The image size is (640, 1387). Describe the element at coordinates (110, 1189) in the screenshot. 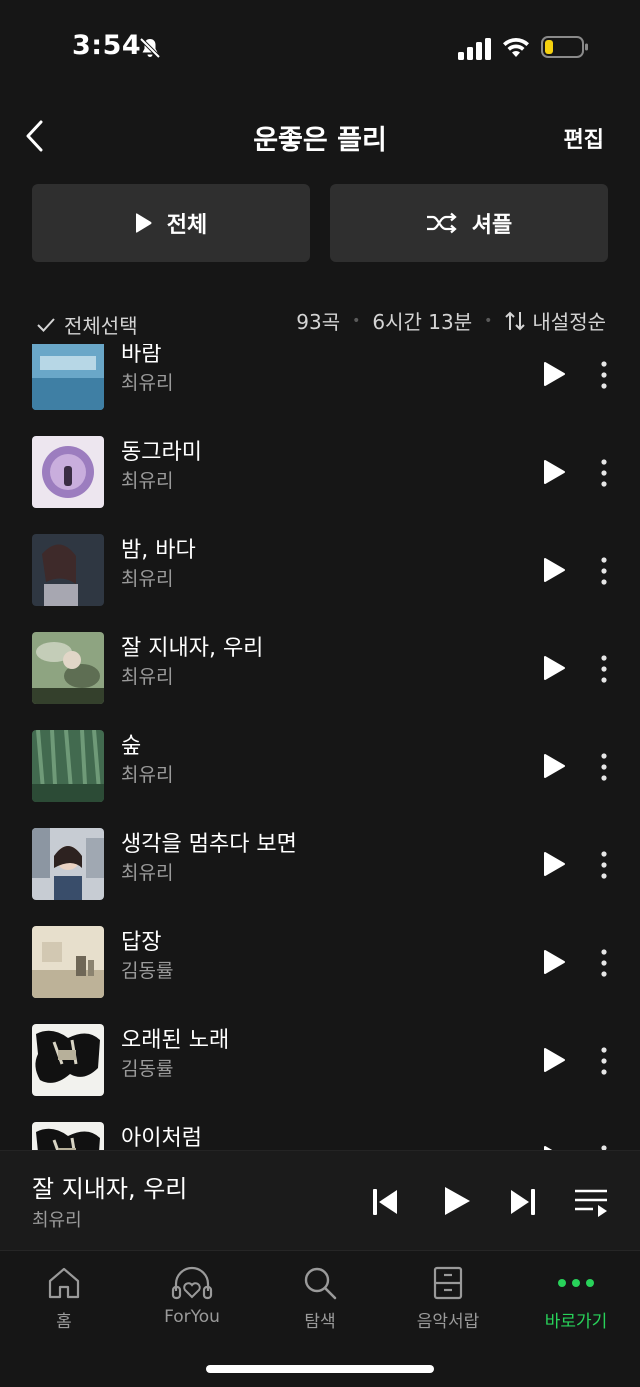

I see `now-playing-title: 잘 지내자, 우리` at that location.